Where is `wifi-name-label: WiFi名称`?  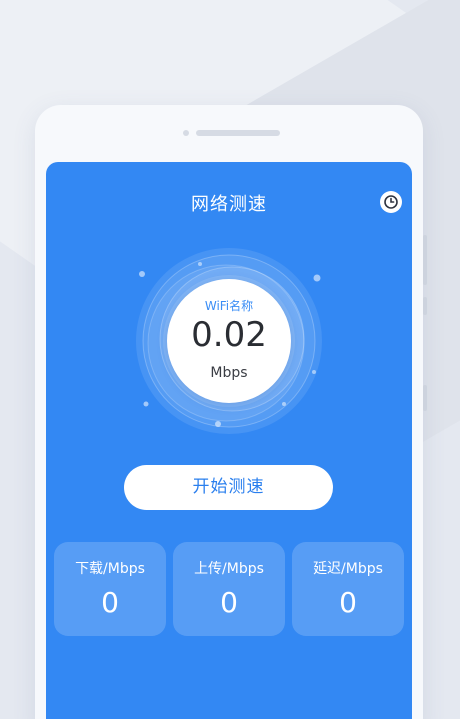 wifi-name-label: WiFi名称 is located at coordinates (229, 306).